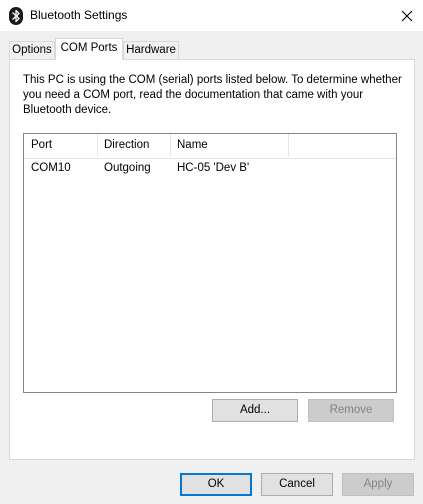 The image size is (423, 504). Describe the element at coordinates (351, 410) in the screenshot. I see `remove-button: Remove` at that location.